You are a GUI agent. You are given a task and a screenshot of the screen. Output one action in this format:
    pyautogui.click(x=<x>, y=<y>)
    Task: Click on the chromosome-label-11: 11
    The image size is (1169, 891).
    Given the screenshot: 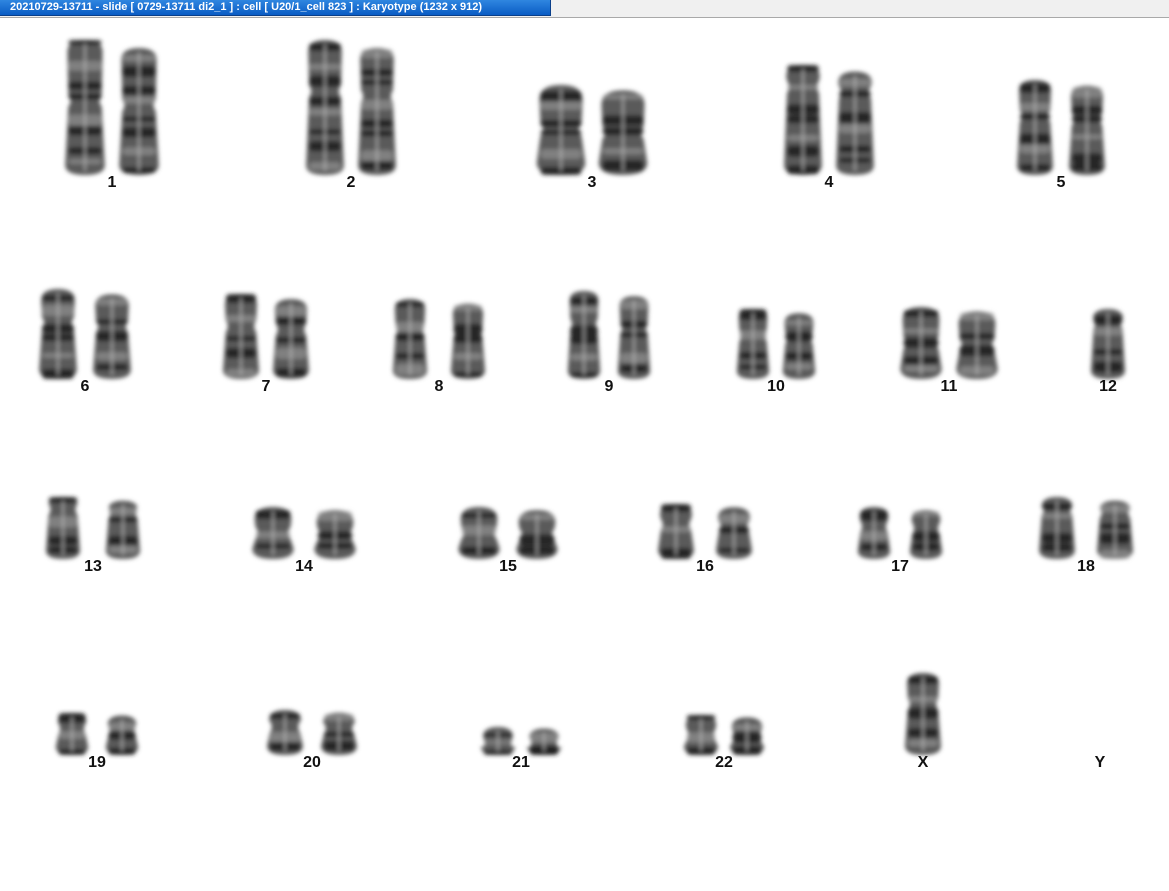 What is the action you would take?
    pyautogui.click(x=949, y=386)
    